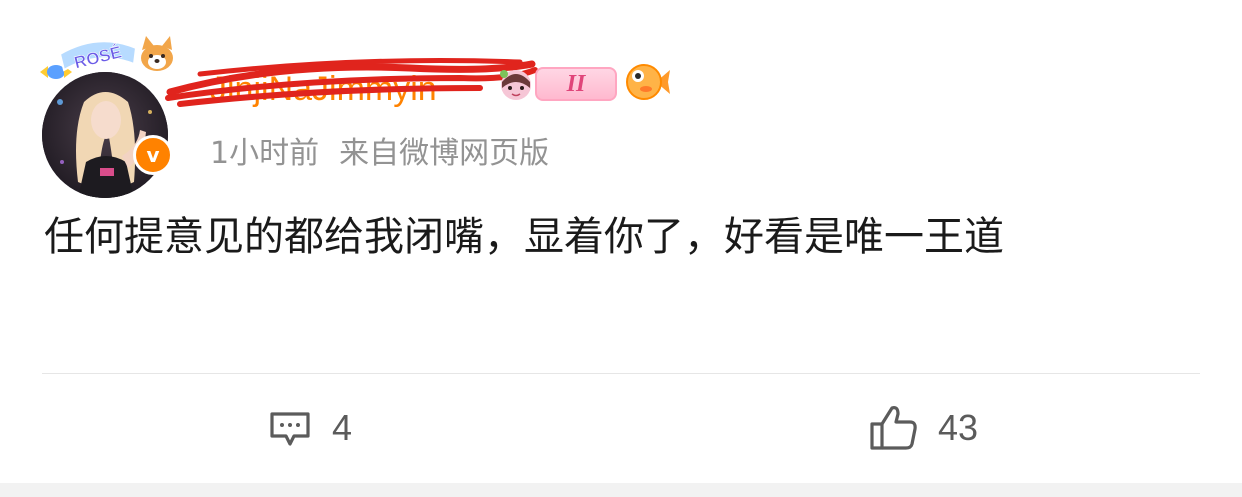 The width and height of the screenshot is (1242, 497). What do you see at coordinates (323, 89) in the screenshot?
I see `username: JinjiNaJimmyin` at bounding box center [323, 89].